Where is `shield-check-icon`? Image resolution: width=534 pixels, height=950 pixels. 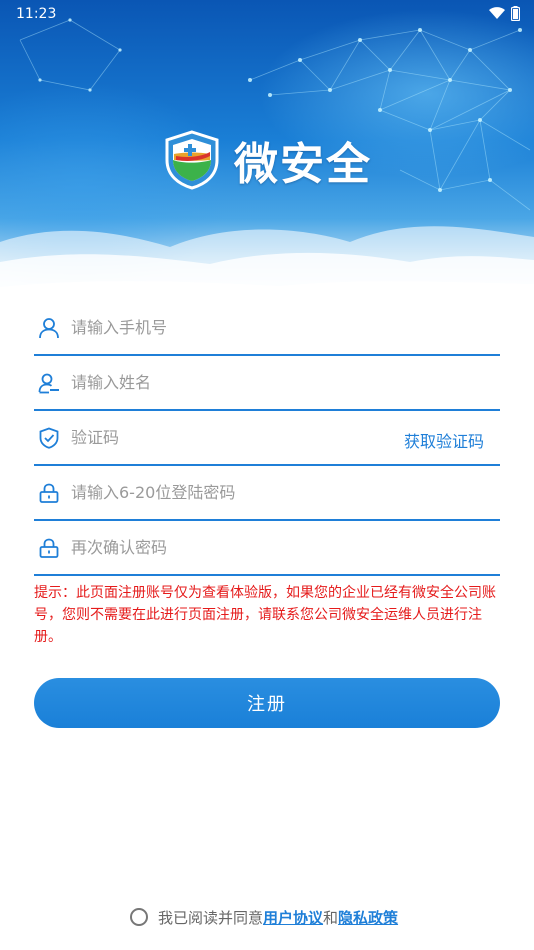 shield-check-icon is located at coordinates (49, 438).